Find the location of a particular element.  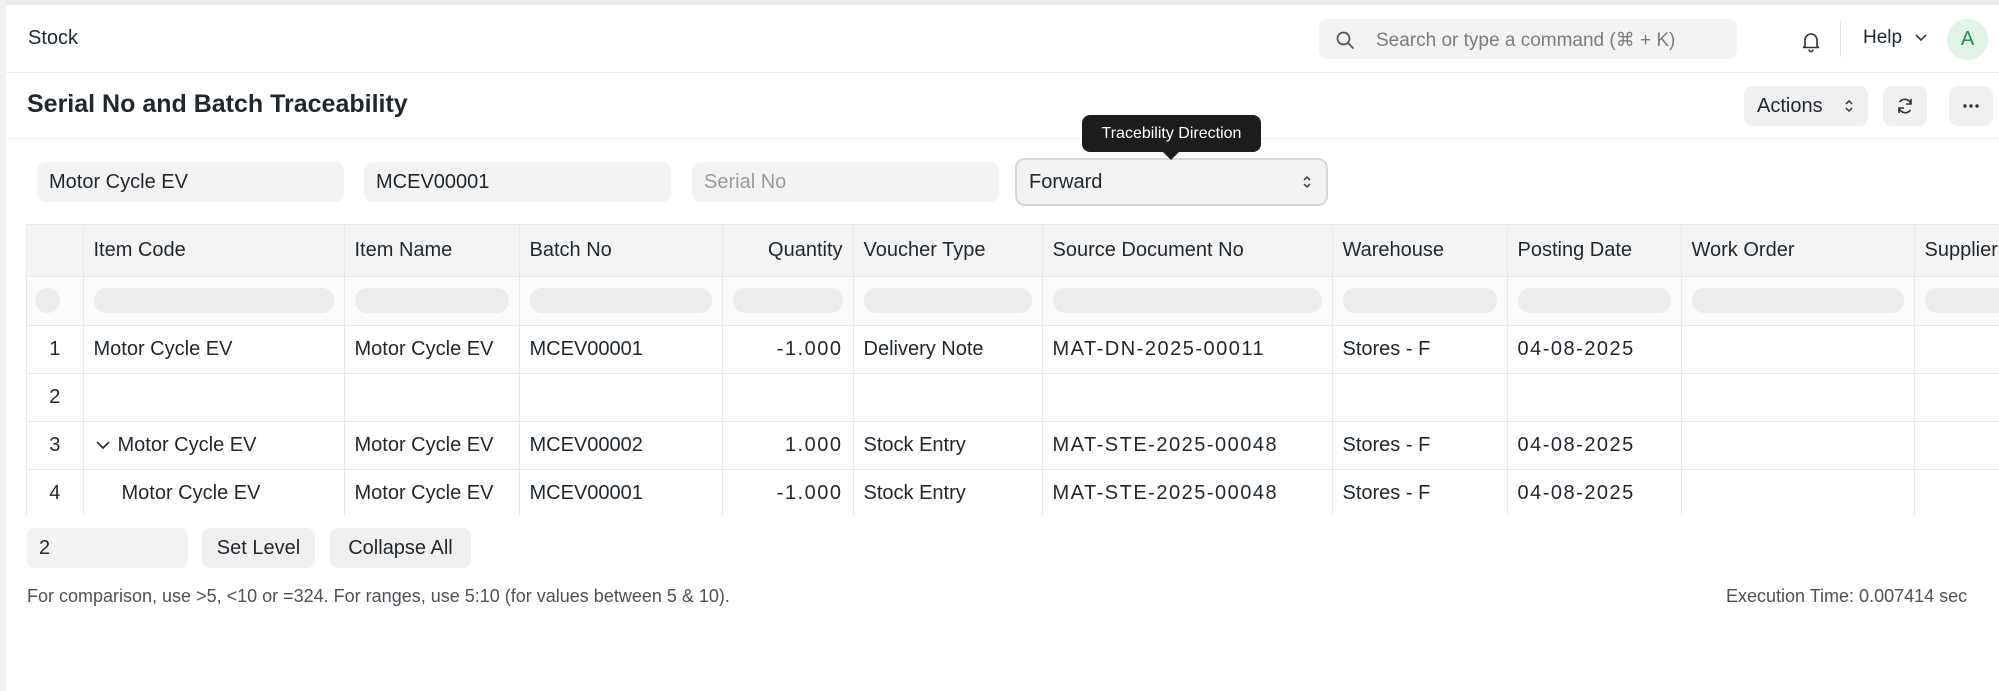

item-code-cell is located at coordinates (214, 397).